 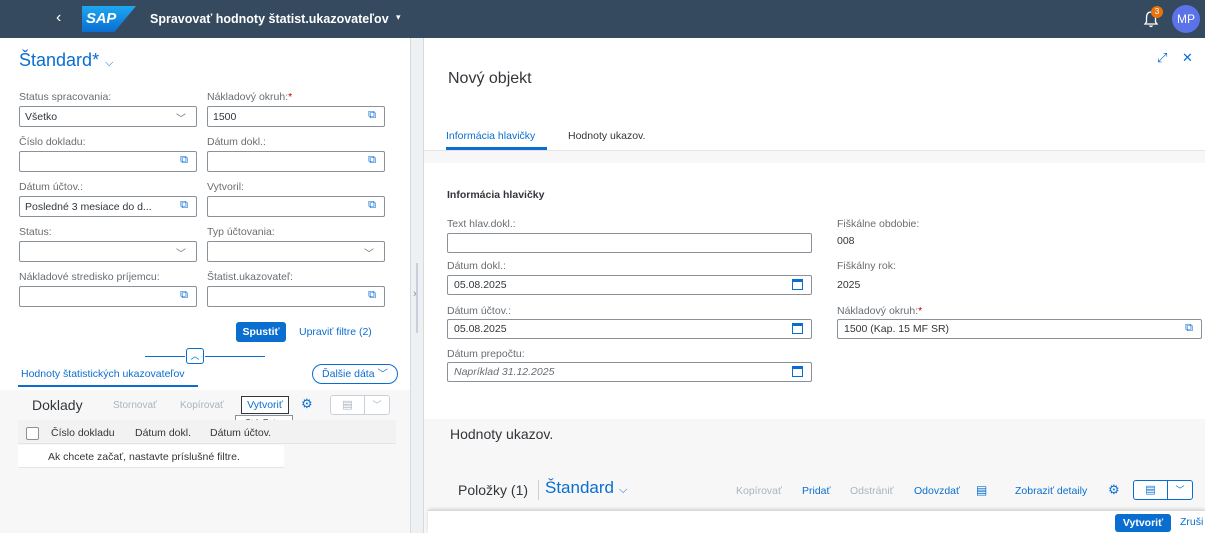 I want to click on kopirovat-button: Kopírovať, so click(x=202, y=405).